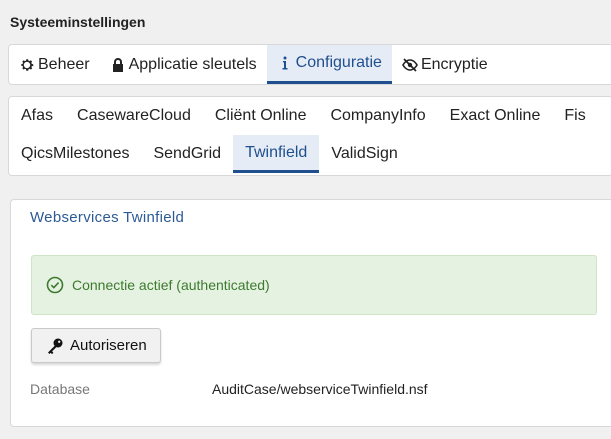 The height and width of the screenshot is (439, 611). What do you see at coordinates (187, 154) in the screenshot?
I see `subtab-sendgrid: SendGrid` at bounding box center [187, 154].